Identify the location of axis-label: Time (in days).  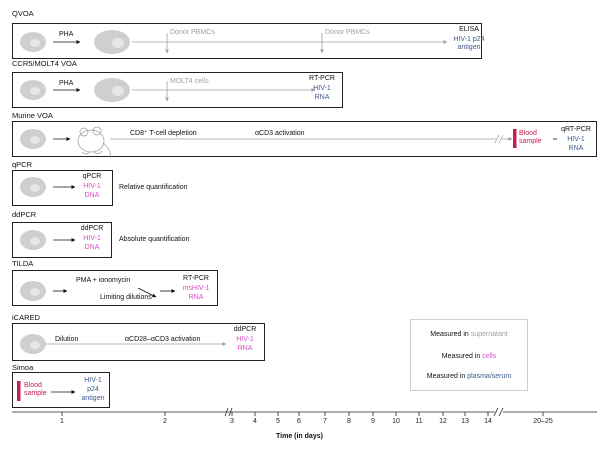
(299, 436).